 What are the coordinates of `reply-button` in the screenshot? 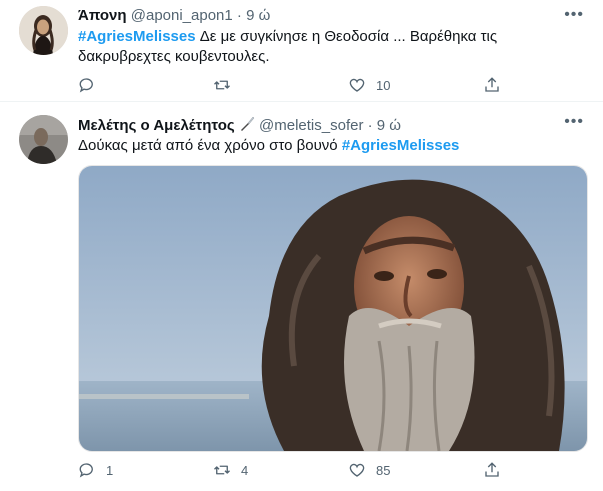 It's located at (92, 85).